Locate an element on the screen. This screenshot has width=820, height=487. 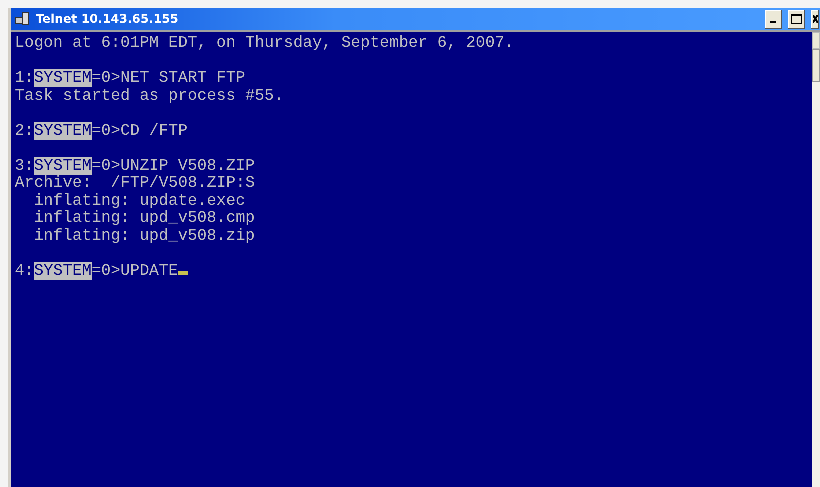
prompt-number: 2: is located at coordinates (24, 131).